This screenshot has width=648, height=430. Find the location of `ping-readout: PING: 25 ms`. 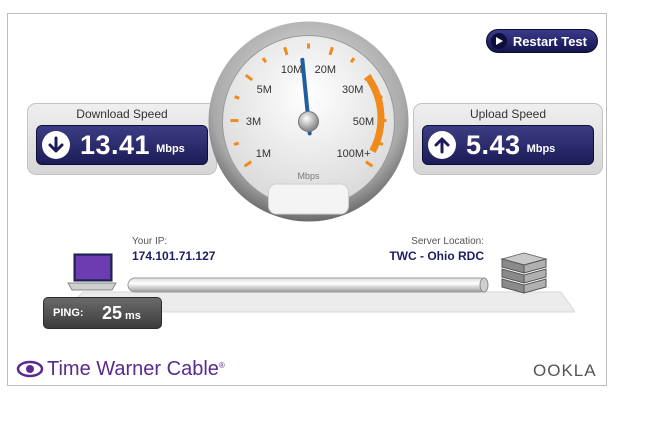

ping-readout: PING: 25 ms is located at coordinates (102, 313).